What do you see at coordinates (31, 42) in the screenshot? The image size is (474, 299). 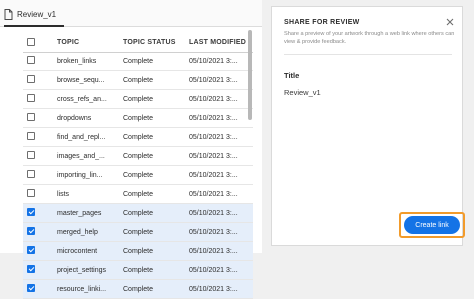 I see `select-all-checkbox` at bounding box center [31, 42].